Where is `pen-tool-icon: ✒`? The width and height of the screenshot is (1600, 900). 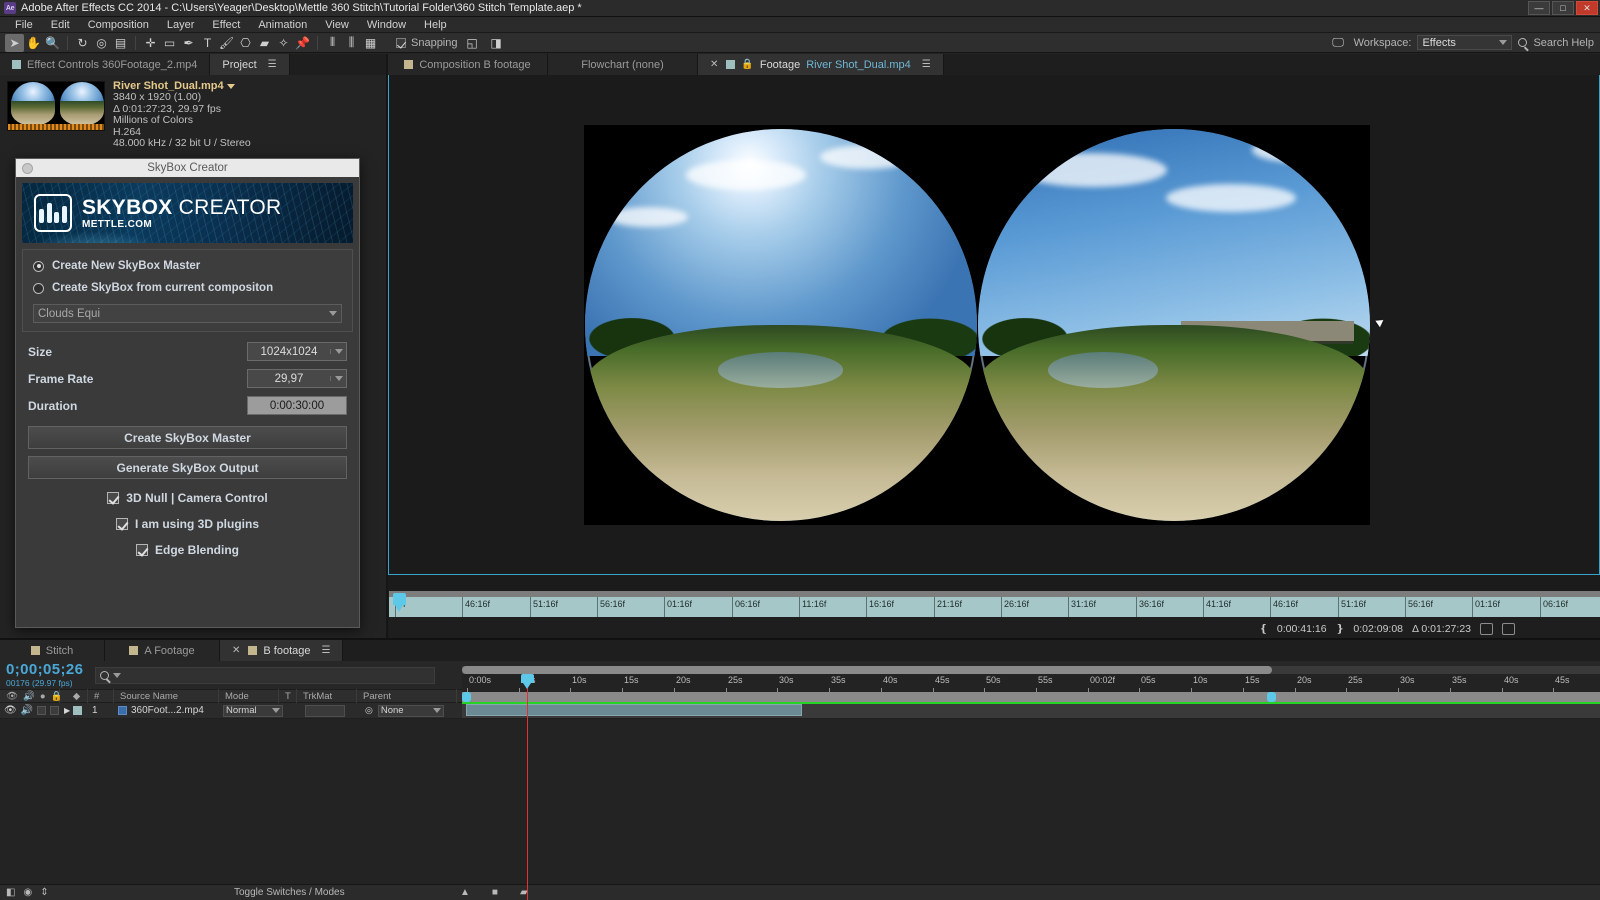
pen-tool-icon: ✒ is located at coordinates (188, 43).